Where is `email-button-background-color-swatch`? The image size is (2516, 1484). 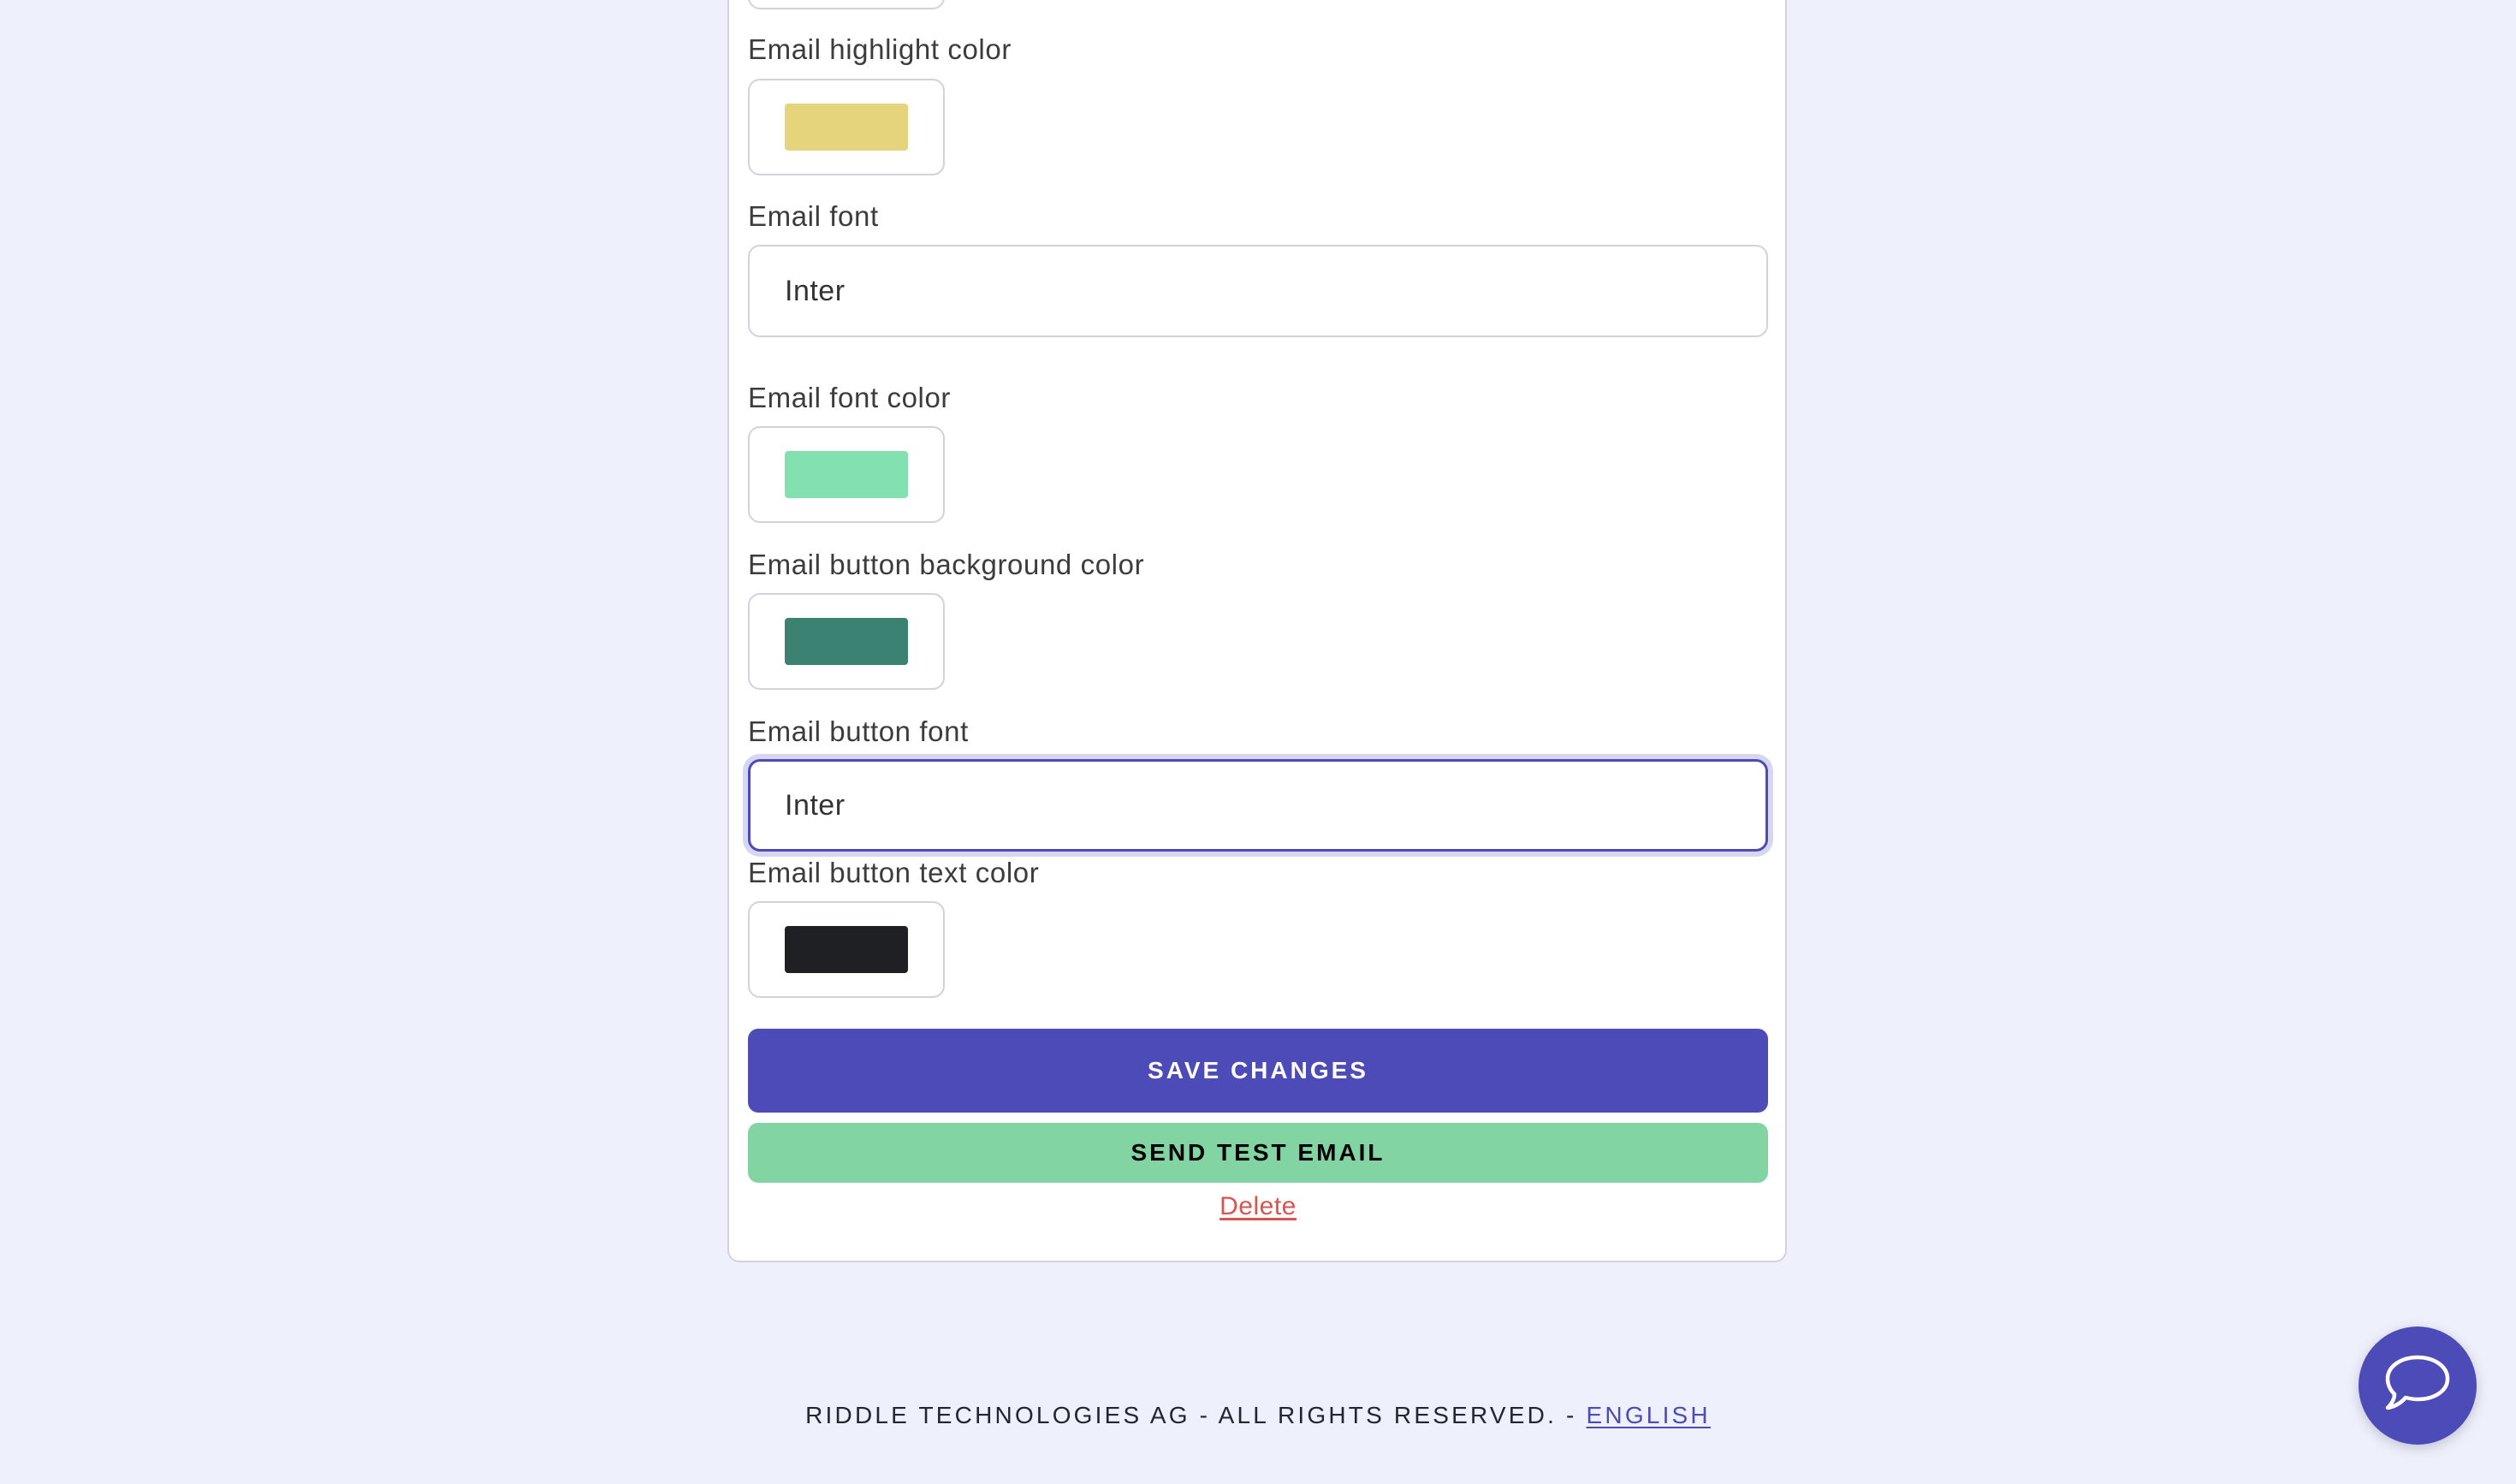
email-button-background-color-swatch is located at coordinates (846, 641).